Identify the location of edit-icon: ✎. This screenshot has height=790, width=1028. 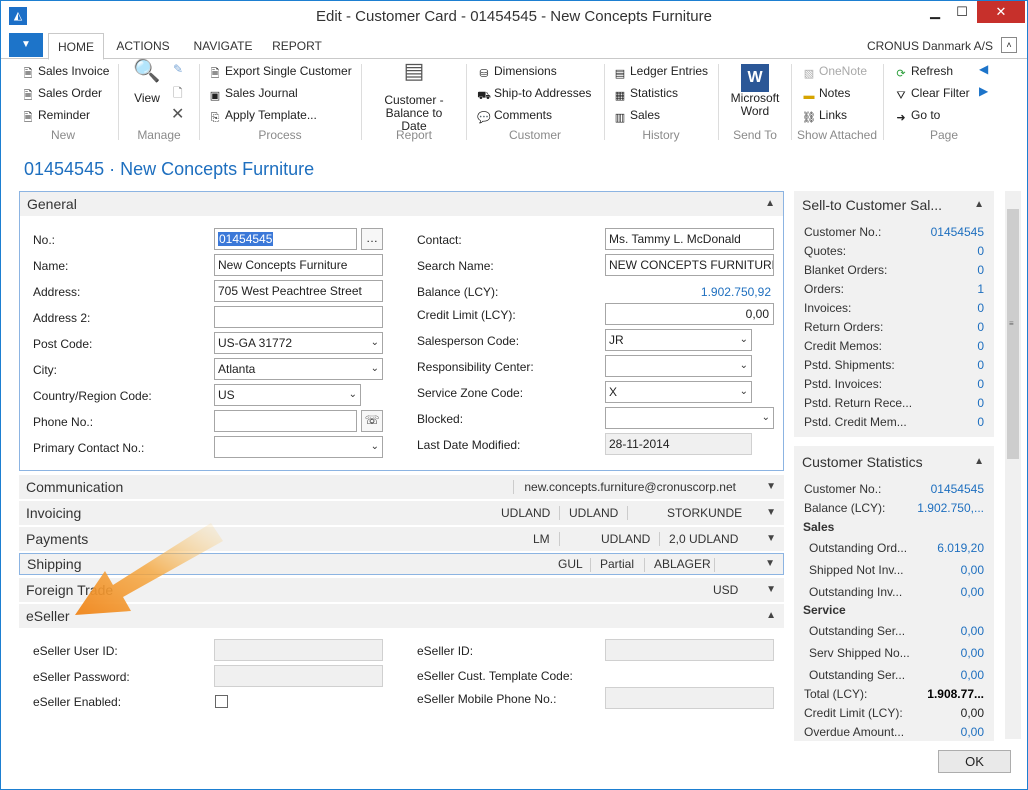
(178, 69).